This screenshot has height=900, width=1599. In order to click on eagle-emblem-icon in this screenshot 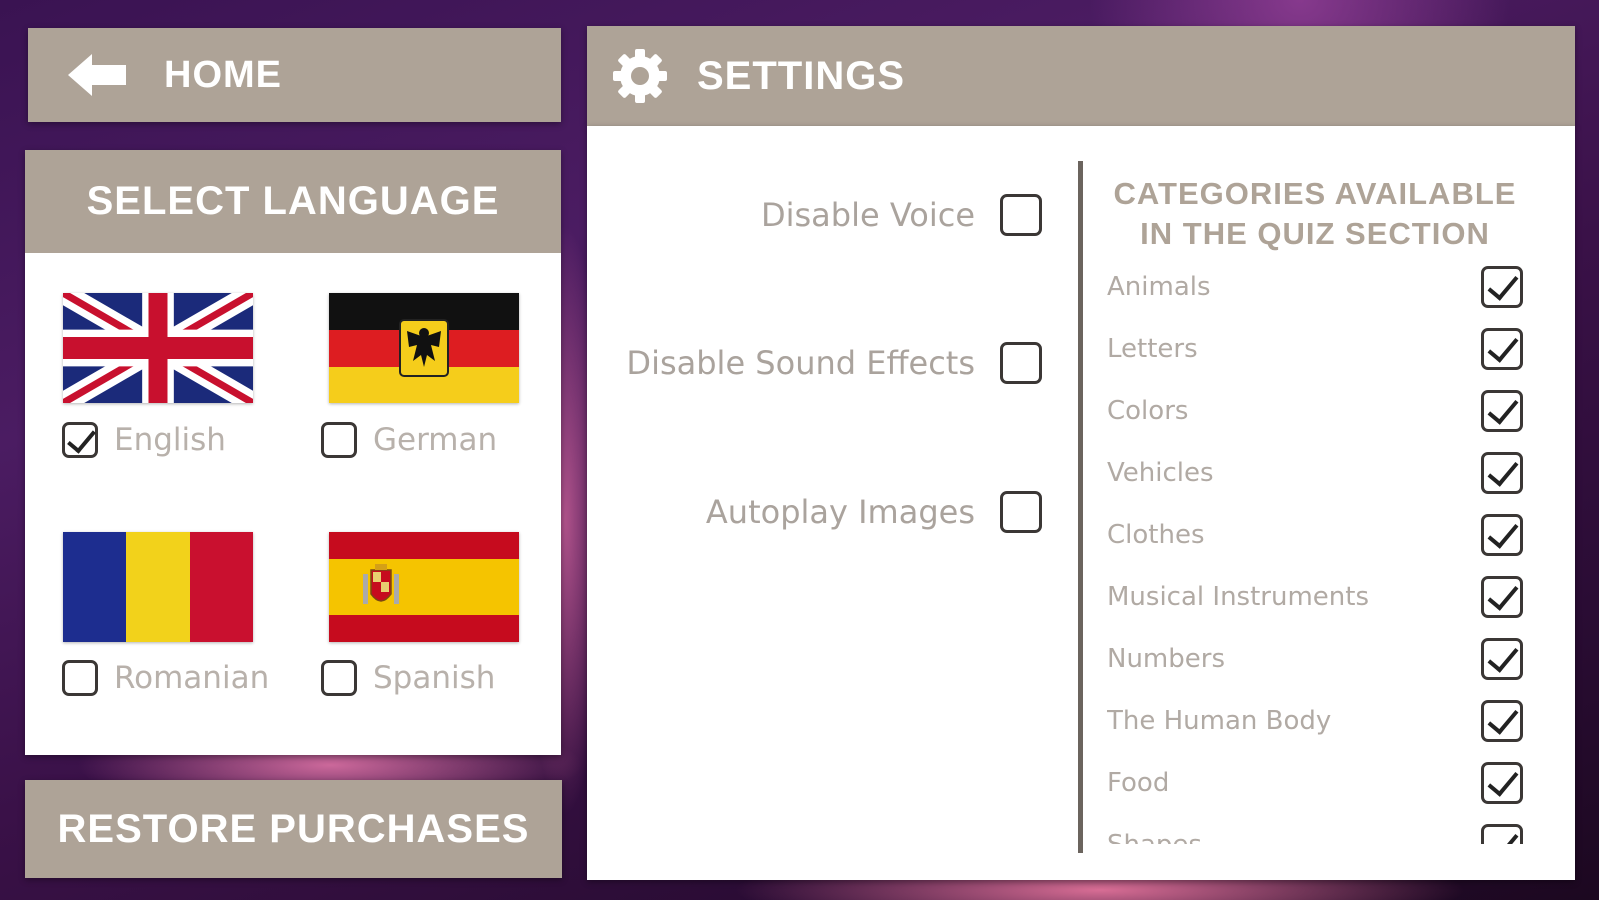, I will do `click(424, 348)`.